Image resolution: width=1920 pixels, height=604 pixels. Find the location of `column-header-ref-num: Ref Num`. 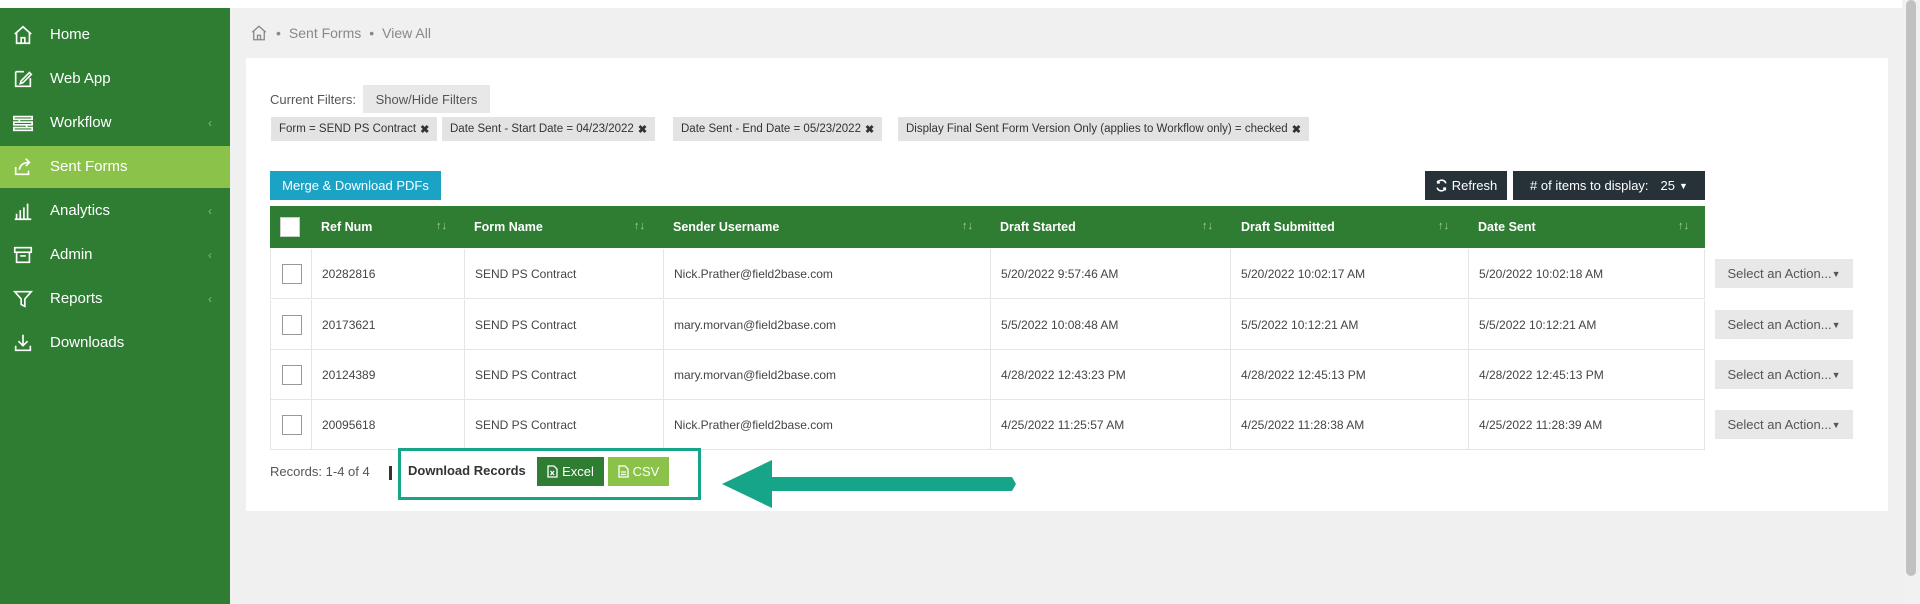

column-header-ref-num: Ref Num is located at coordinates (346, 227).